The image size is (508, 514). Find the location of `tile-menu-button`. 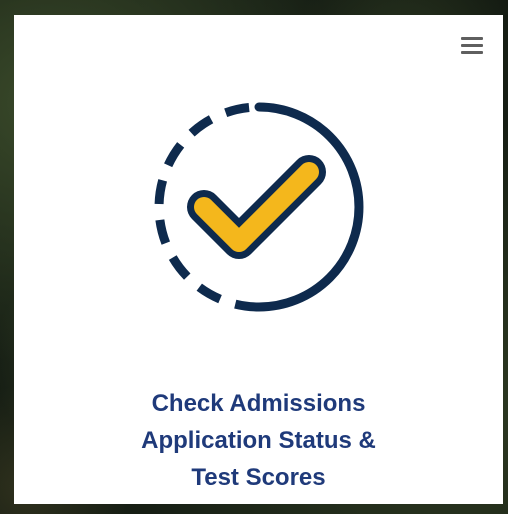

tile-menu-button is located at coordinates (473, 45).